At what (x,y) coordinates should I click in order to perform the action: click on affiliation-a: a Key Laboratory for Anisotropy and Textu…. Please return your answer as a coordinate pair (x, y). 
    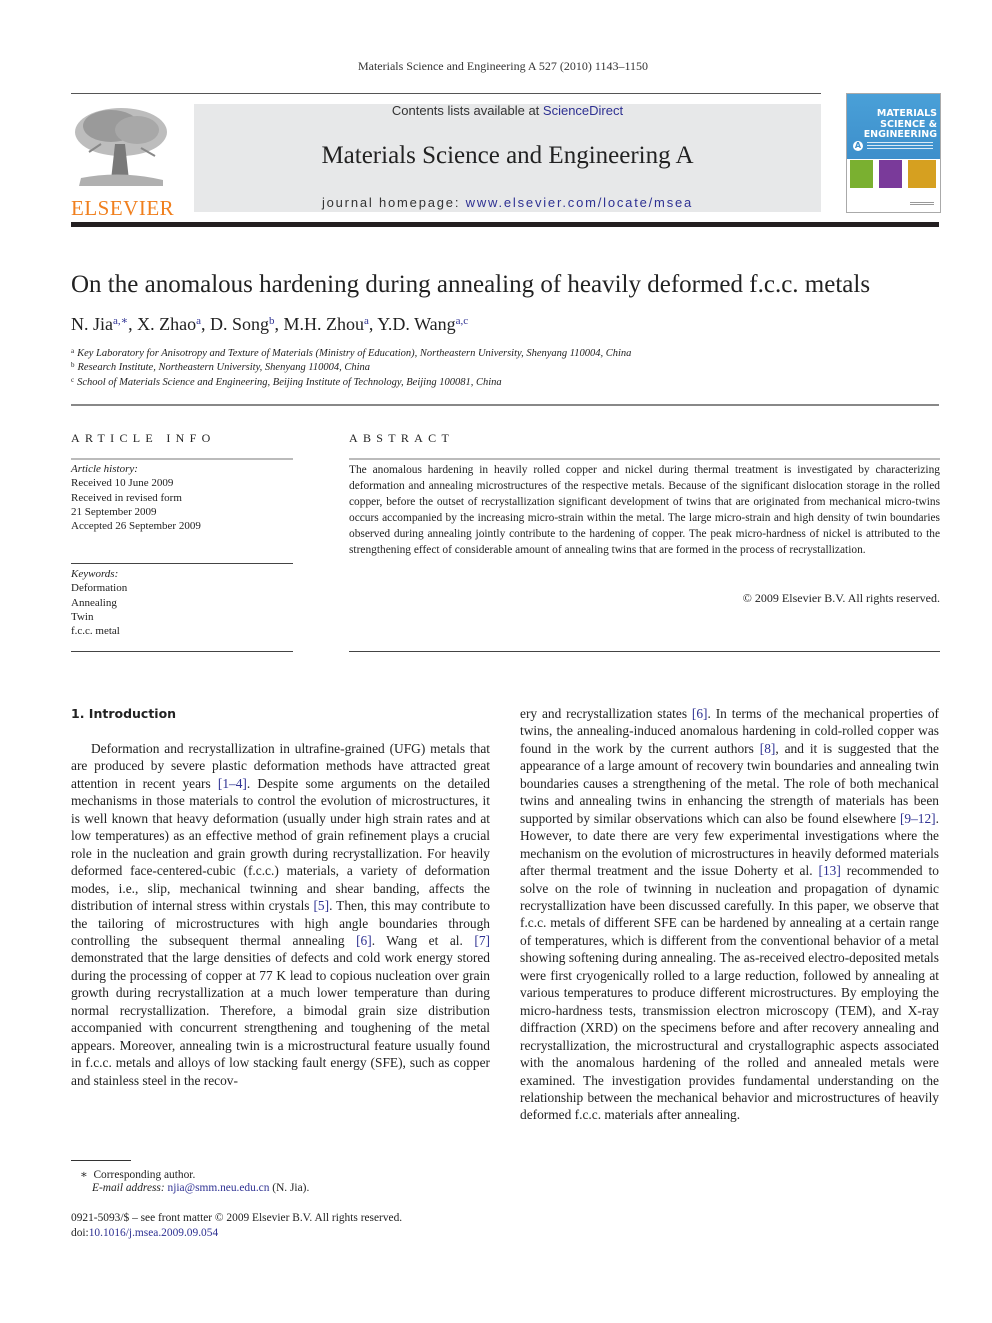
    Looking at the image, I should click on (351, 353).